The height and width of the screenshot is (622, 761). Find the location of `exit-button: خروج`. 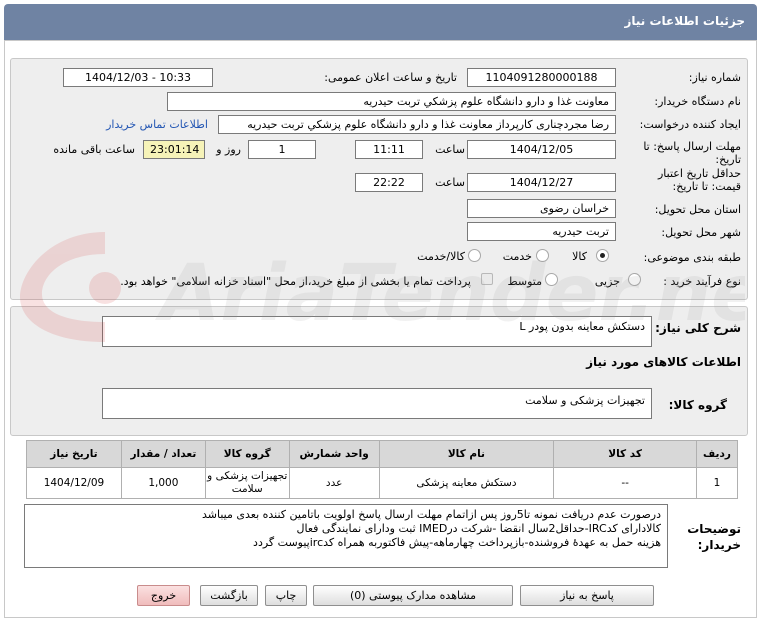

exit-button: خروج is located at coordinates (163, 595).